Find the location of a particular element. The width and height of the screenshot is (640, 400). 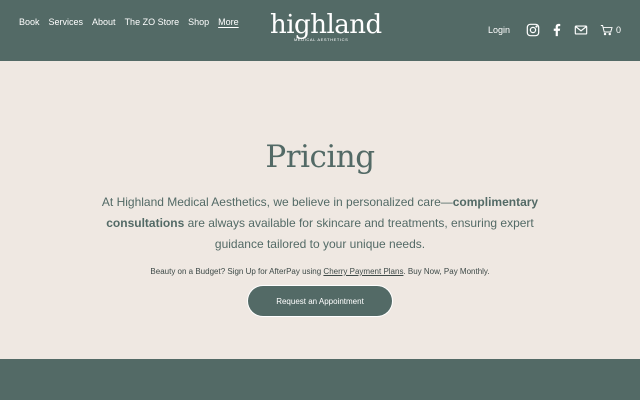

site-logo: highland MEDICAL AESTHETICS is located at coordinates (326, 26).